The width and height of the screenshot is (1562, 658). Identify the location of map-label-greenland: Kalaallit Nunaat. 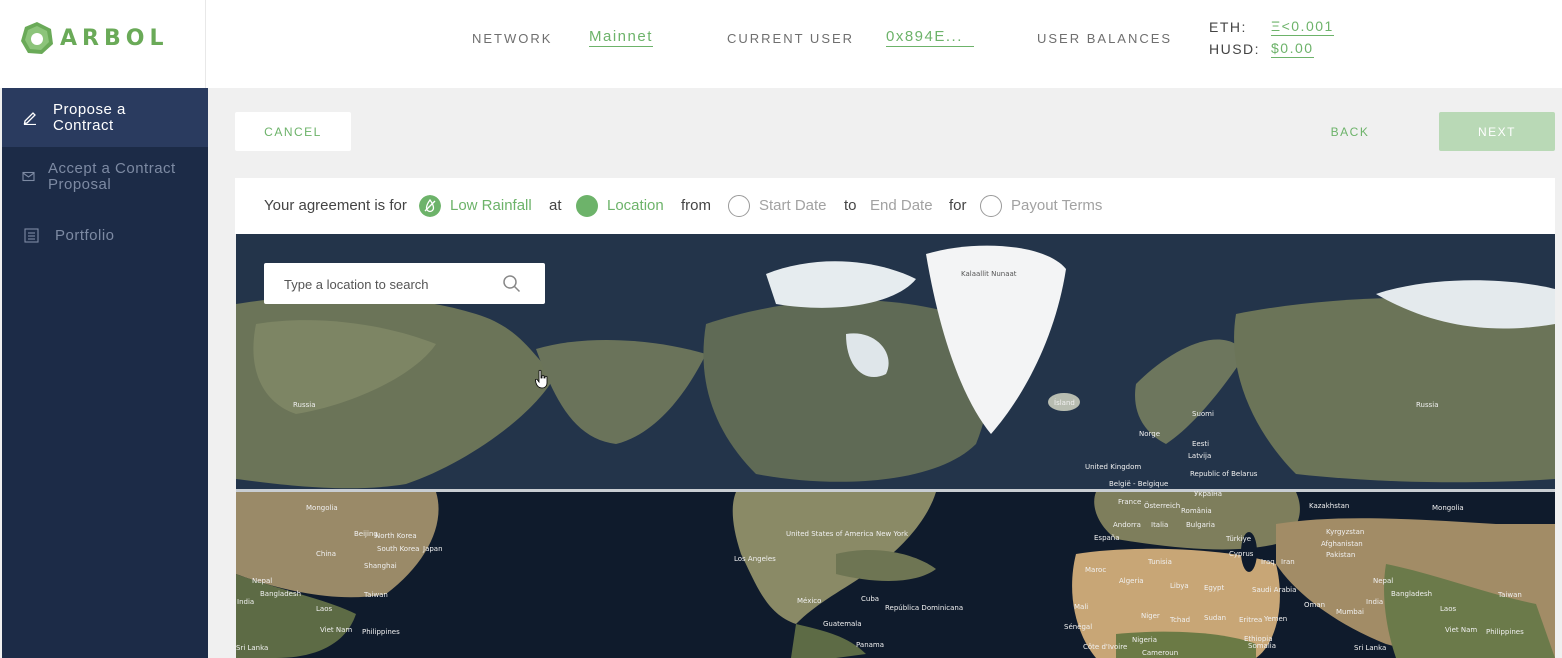
(989, 274).